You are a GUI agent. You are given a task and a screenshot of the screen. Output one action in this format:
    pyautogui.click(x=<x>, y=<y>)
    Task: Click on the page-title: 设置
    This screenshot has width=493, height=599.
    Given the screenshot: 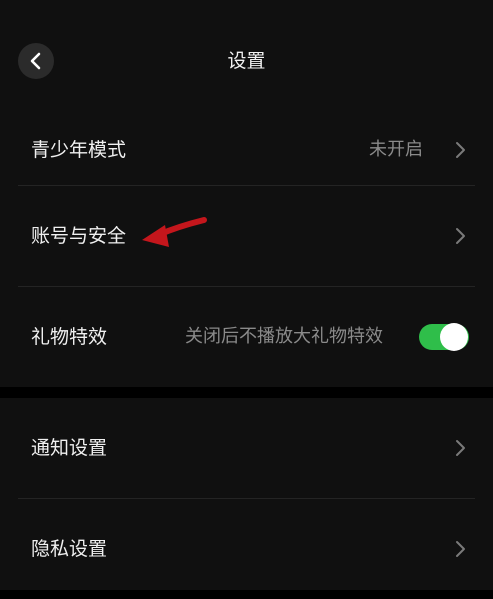 What is the action you would take?
    pyautogui.click(x=246, y=61)
    